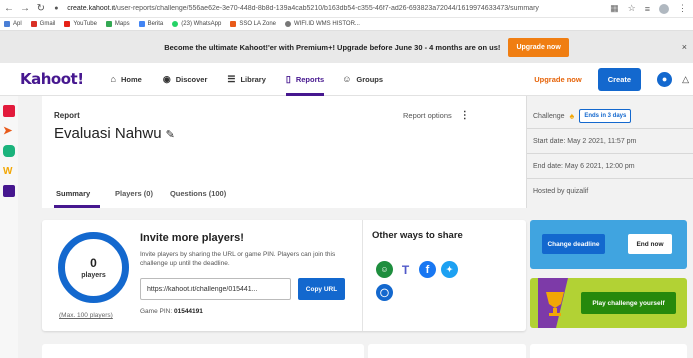 The image size is (693, 358). What do you see at coordinates (150, 24) in the screenshot?
I see `bookmark-berita: Berita` at bounding box center [150, 24].